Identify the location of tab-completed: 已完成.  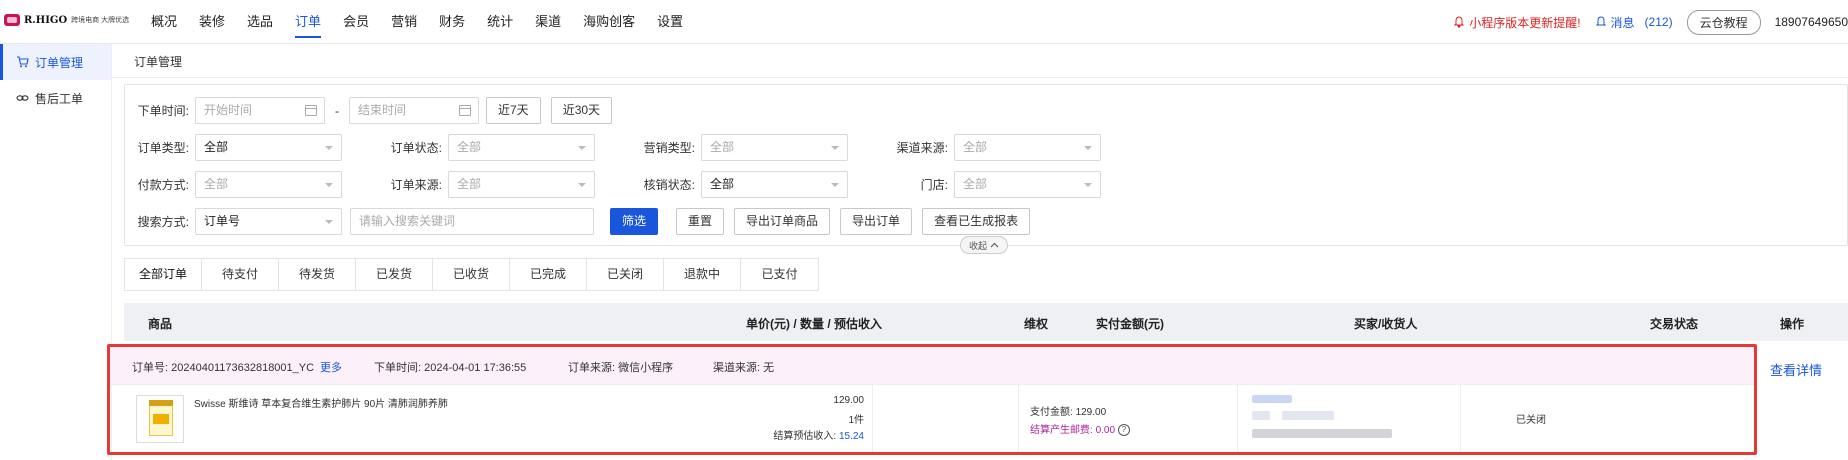
(548, 274).